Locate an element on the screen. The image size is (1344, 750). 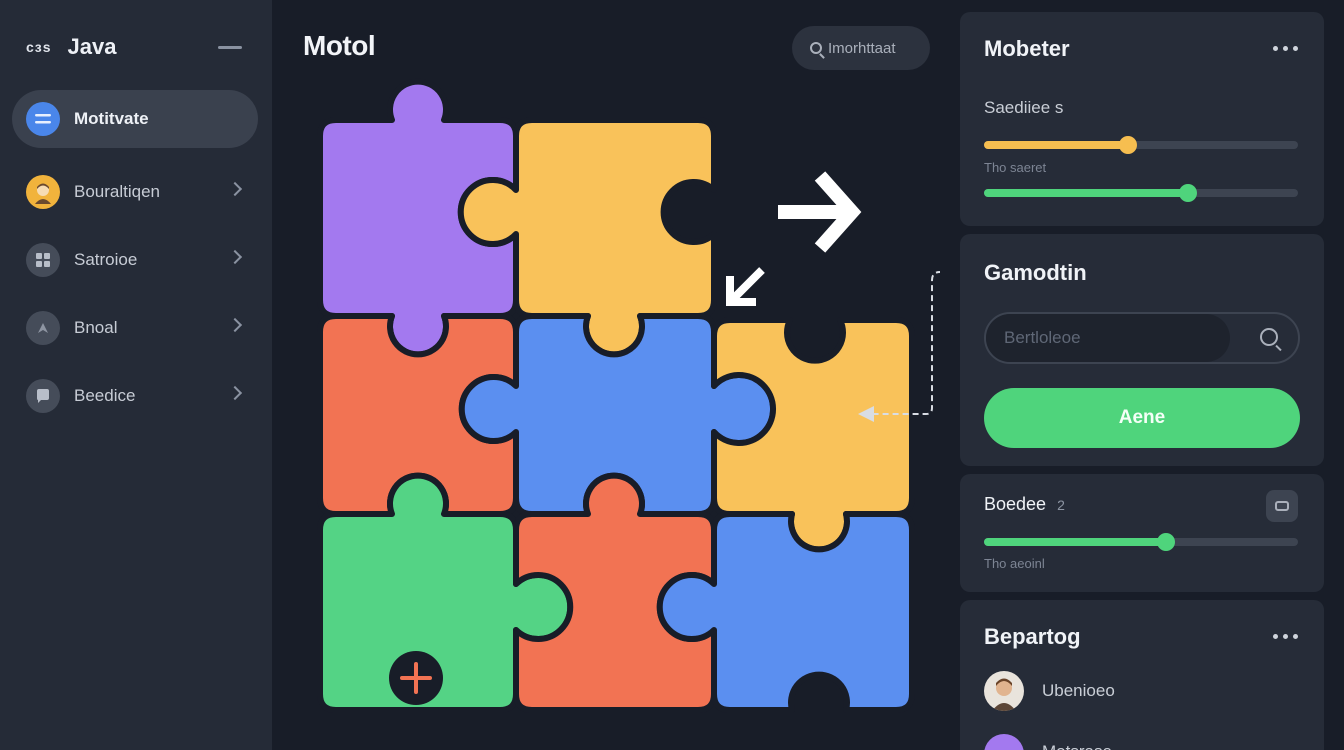
app-title: Java is located at coordinates (92, 46).